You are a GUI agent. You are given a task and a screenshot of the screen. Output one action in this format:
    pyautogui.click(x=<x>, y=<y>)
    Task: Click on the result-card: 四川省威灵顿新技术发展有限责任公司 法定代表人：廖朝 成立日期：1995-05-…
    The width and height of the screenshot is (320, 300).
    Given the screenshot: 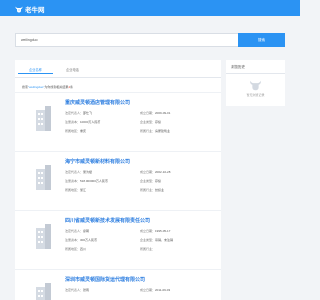 What is the action you would take?
    pyautogui.click(x=118, y=240)
    